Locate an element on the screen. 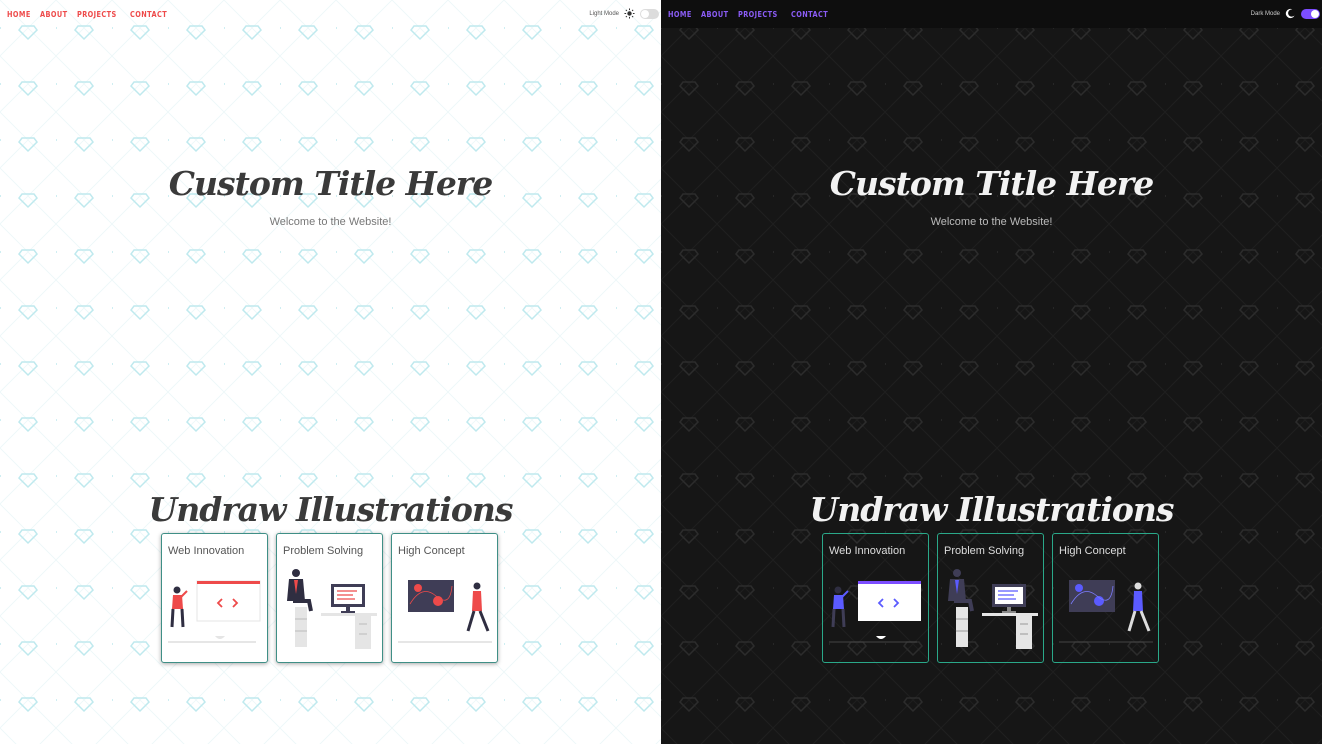 The image size is (1322, 744). theme-mode-control: Light Mode is located at coordinates (624, 13).